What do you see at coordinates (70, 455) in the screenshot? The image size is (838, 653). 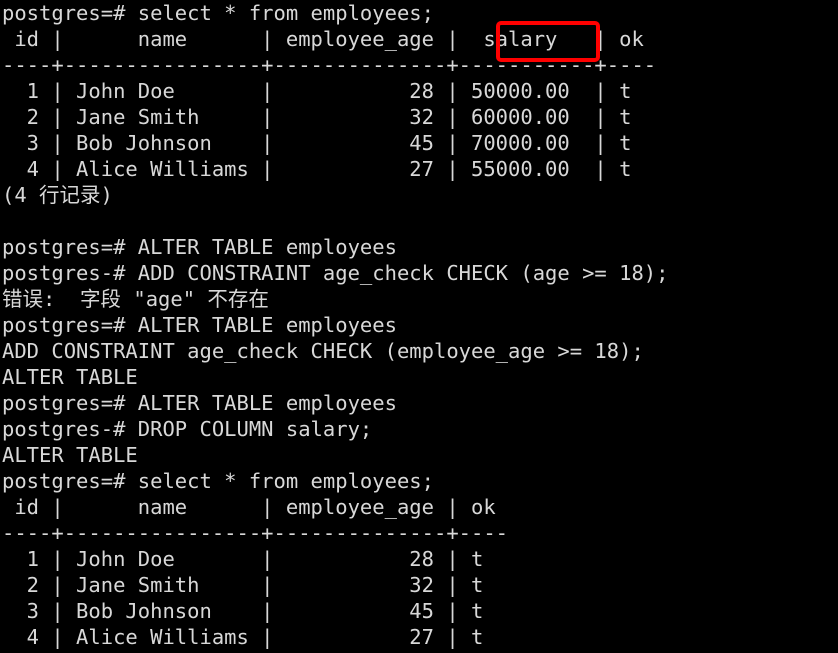 I see `terminal-line-result-alter-table-2: ALTER TABLE` at bounding box center [70, 455].